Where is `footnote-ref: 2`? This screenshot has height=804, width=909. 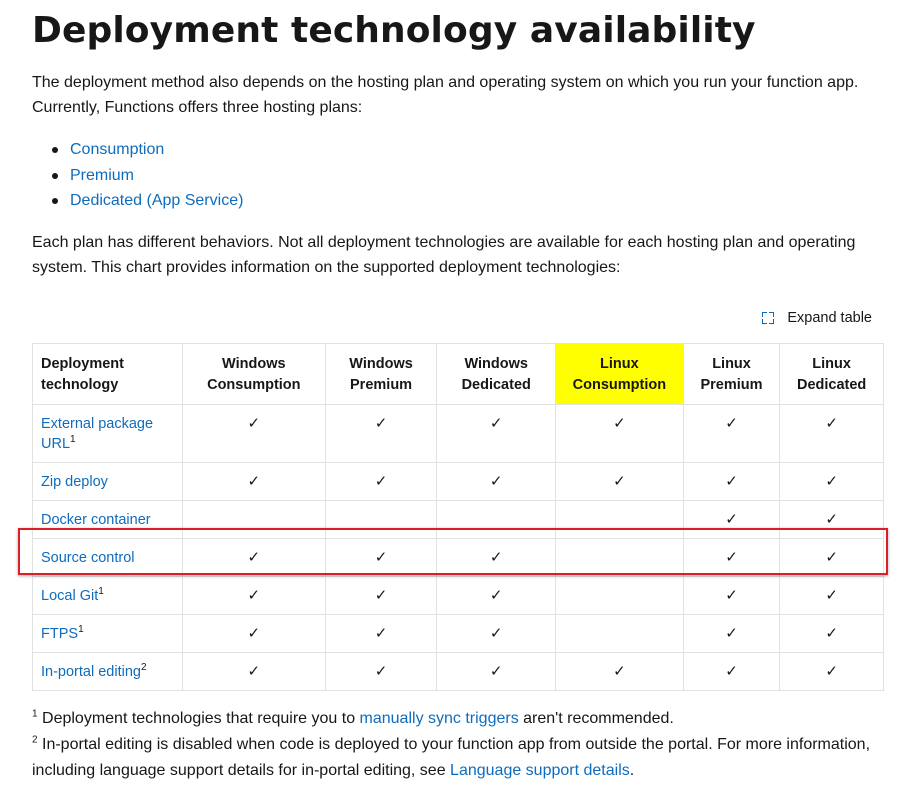
footnote-ref: 2 is located at coordinates (143, 668).